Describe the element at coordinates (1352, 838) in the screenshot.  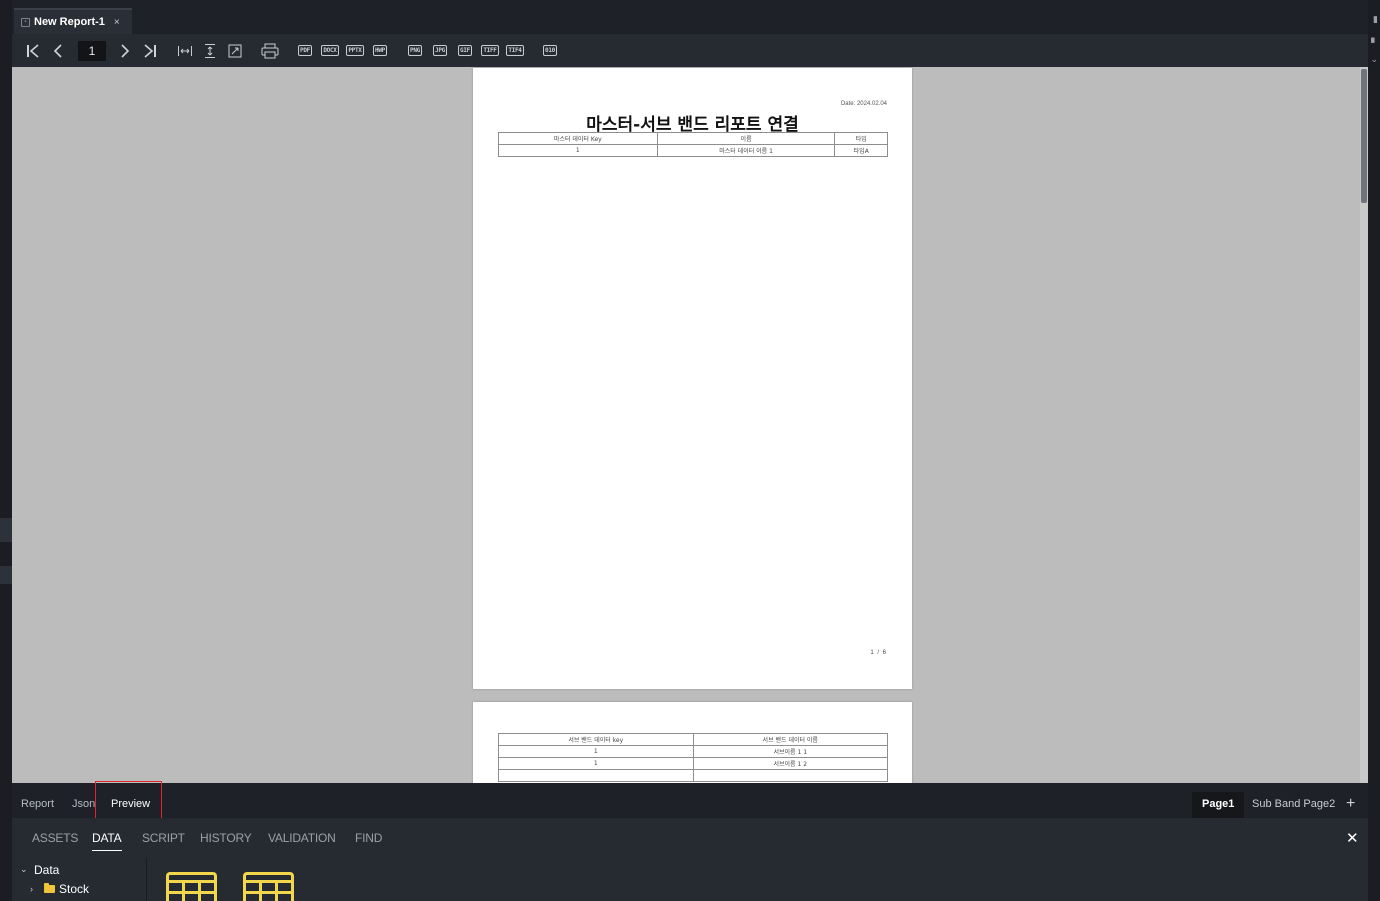
I see `close-panel-icon: ✕` at that location.